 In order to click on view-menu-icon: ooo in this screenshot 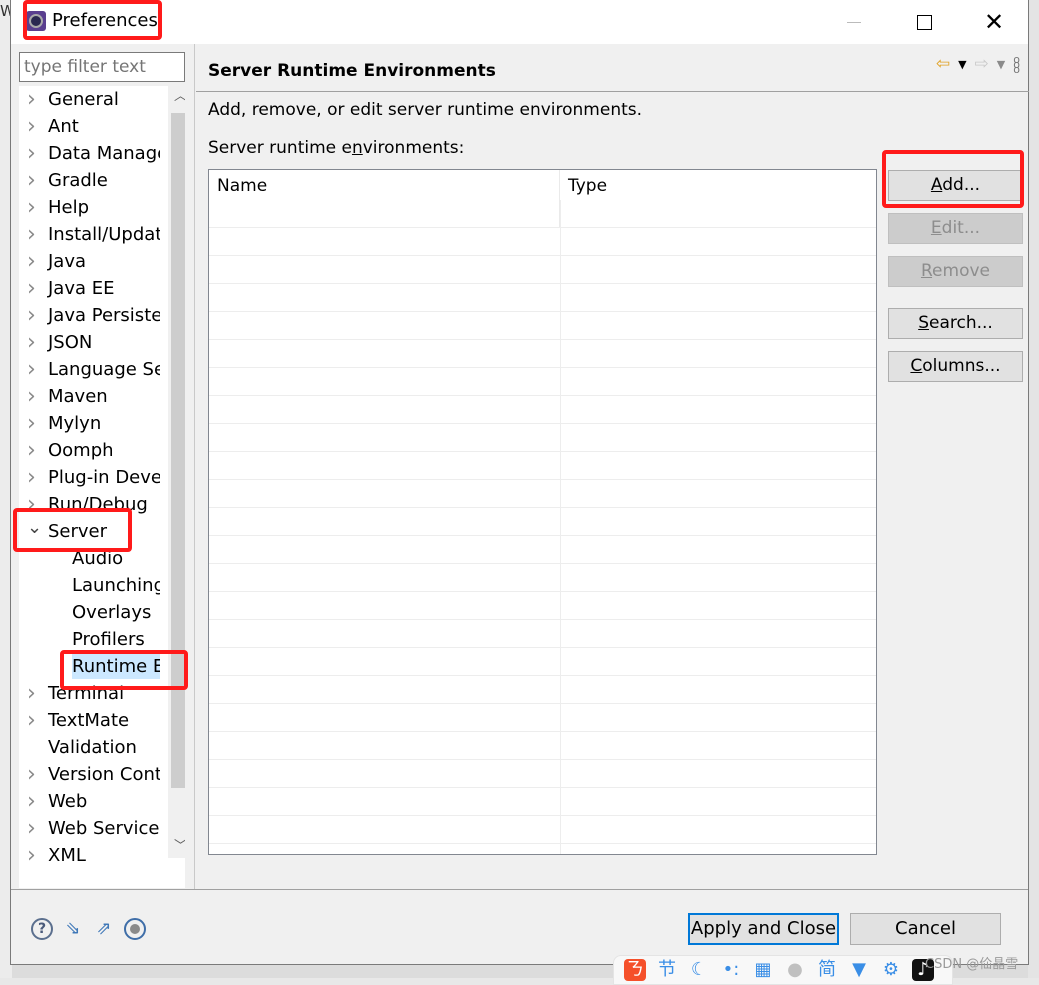, I will do `click(1016, 64)`.